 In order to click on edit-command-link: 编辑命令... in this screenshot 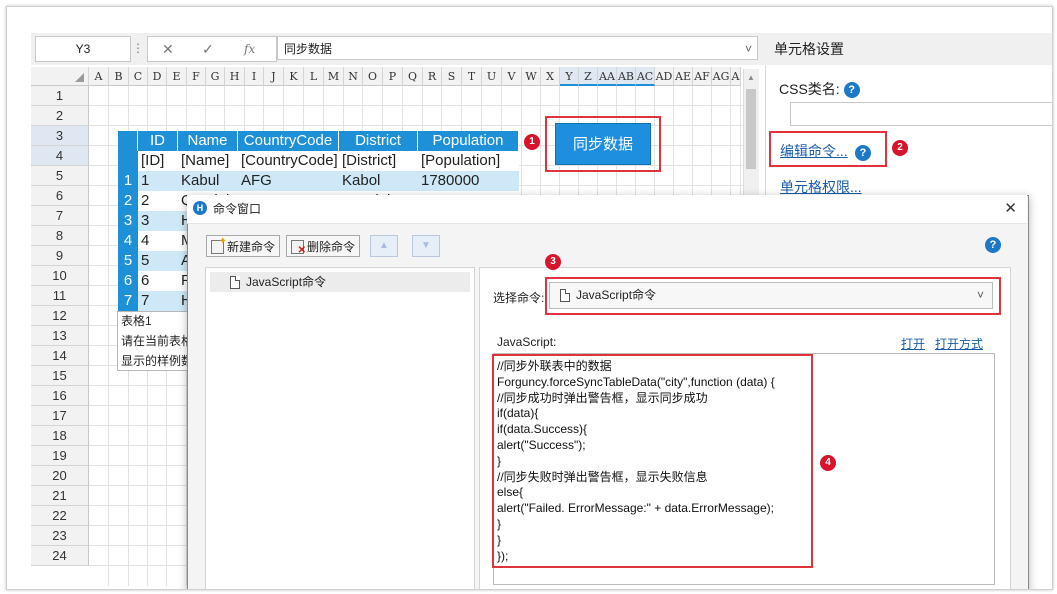, I will do `click(814, 151)`.